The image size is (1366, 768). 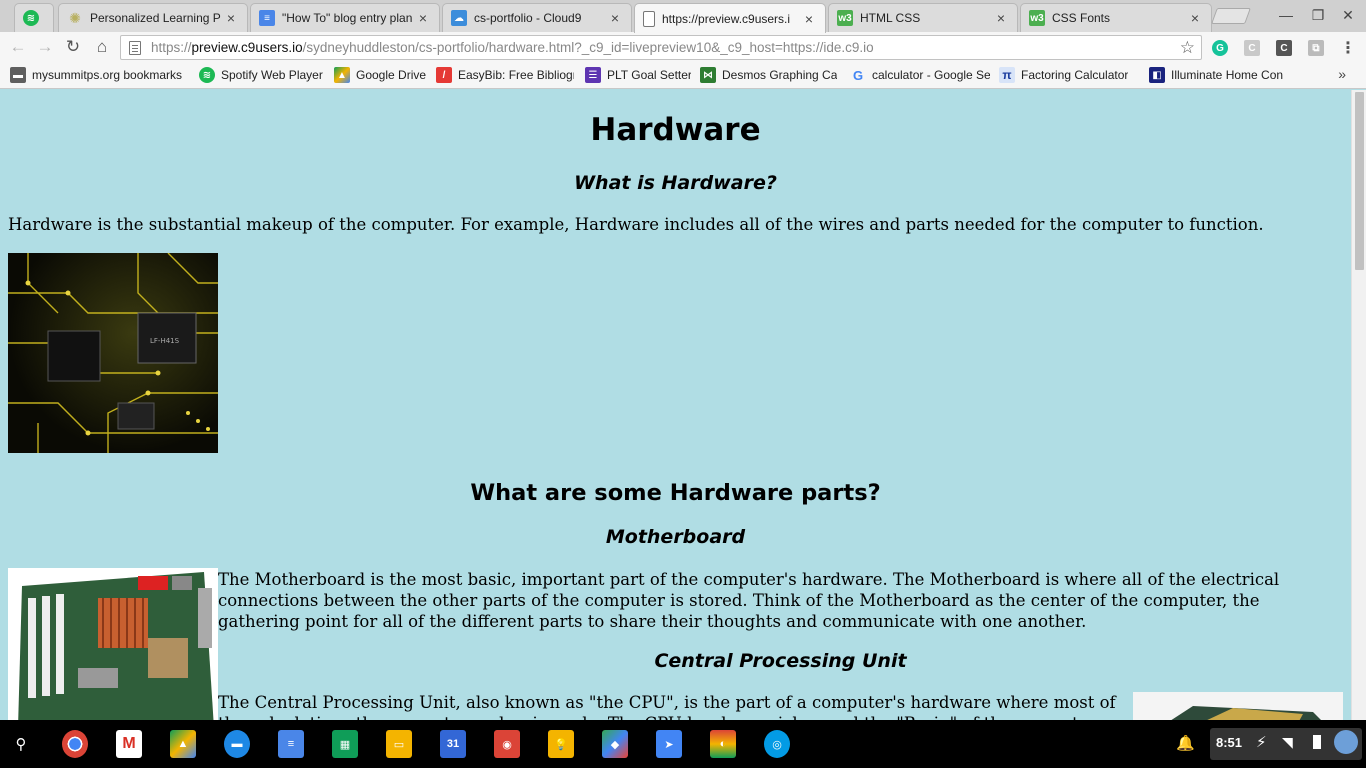 I want to click on grammarly-icon: G, so click(x=1220, y=48).